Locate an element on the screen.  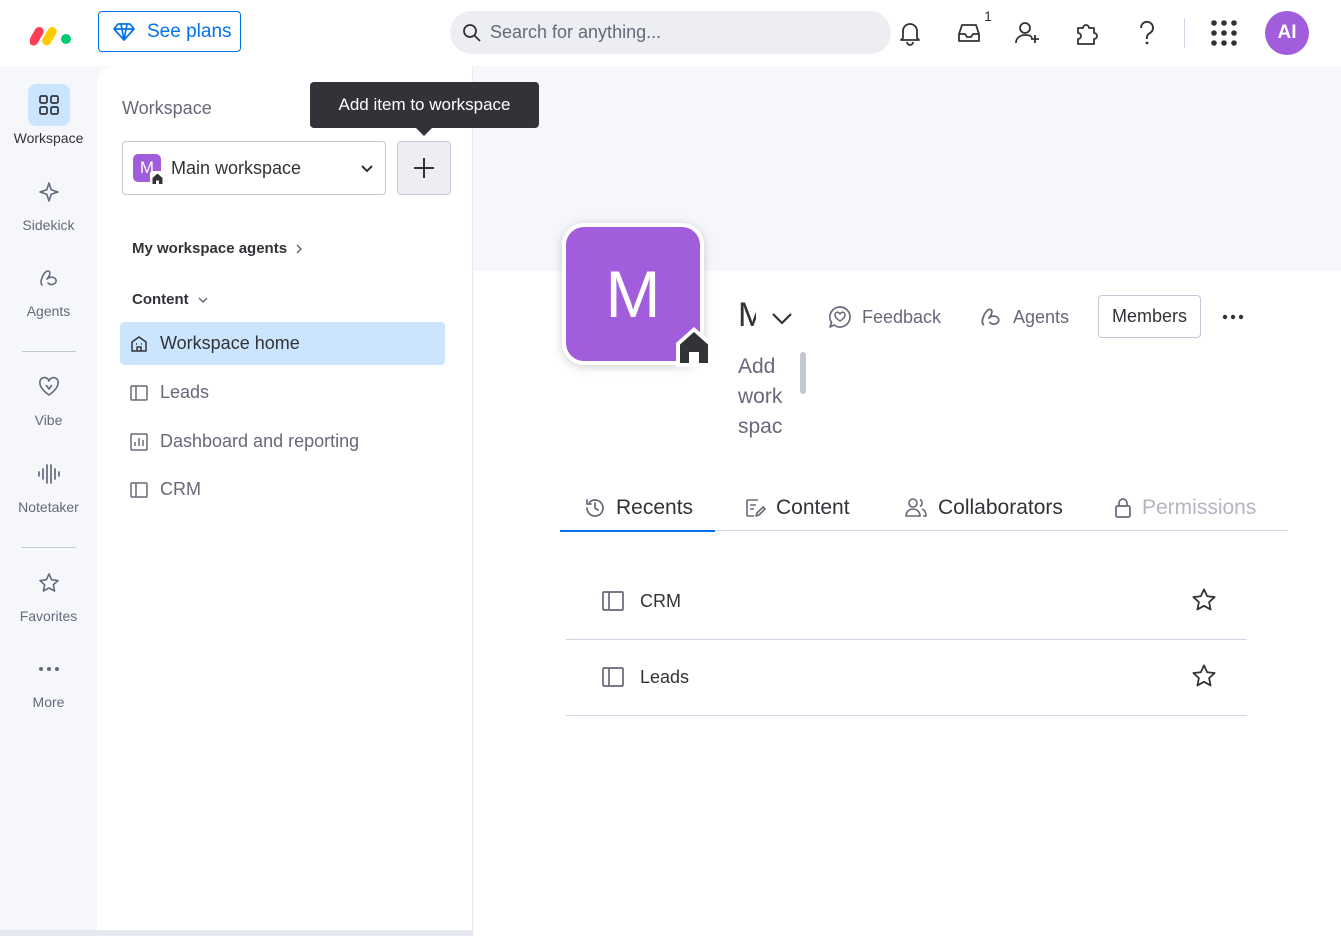
nav-label-workspace-home: Workspace home is located at coordinates (230, 343).